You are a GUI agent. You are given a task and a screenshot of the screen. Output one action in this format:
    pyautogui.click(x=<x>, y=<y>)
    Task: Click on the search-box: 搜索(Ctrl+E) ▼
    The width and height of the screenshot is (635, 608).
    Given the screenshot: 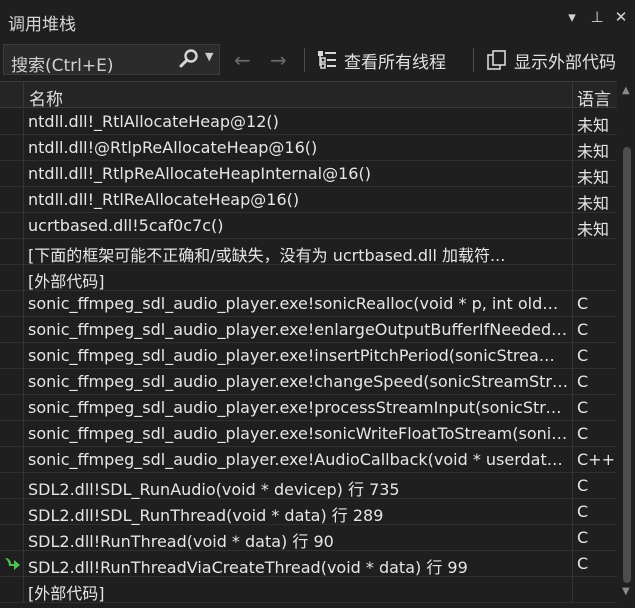 What is the action you would take?
    pyautogui.click(x=111, y=60)
    